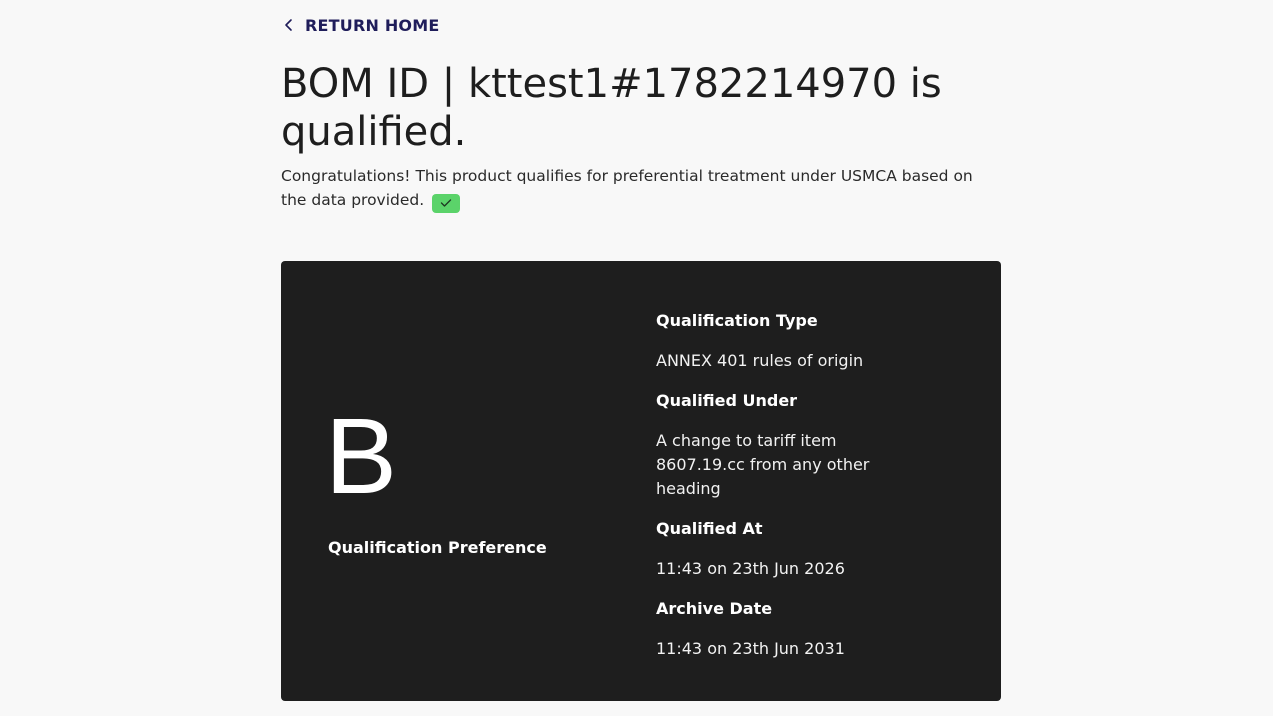  What do you see at coordinates (437, 547) in the screenshot?
I see `qualification-preference-label: Qualification Preference` at bounding box center [437, 547].